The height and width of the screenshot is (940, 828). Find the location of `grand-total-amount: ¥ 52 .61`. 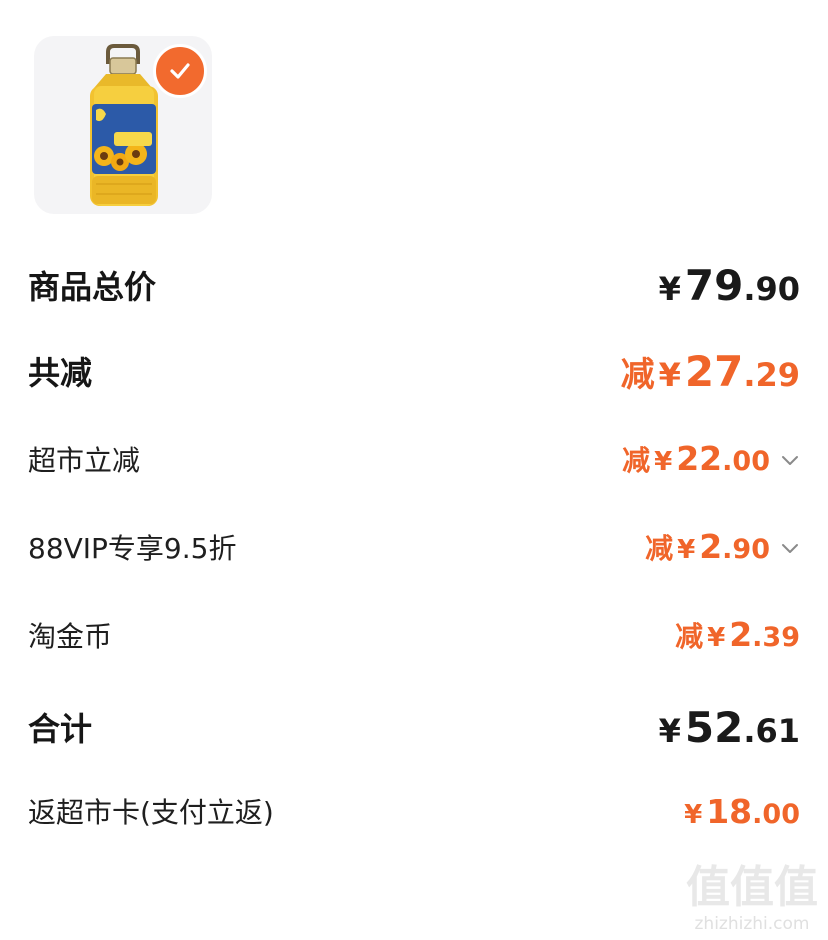

grand-total-amount: ¥ 52 .61 is located at coordinates (729, 727).